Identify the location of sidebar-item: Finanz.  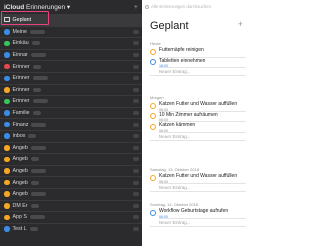
(71, 124).